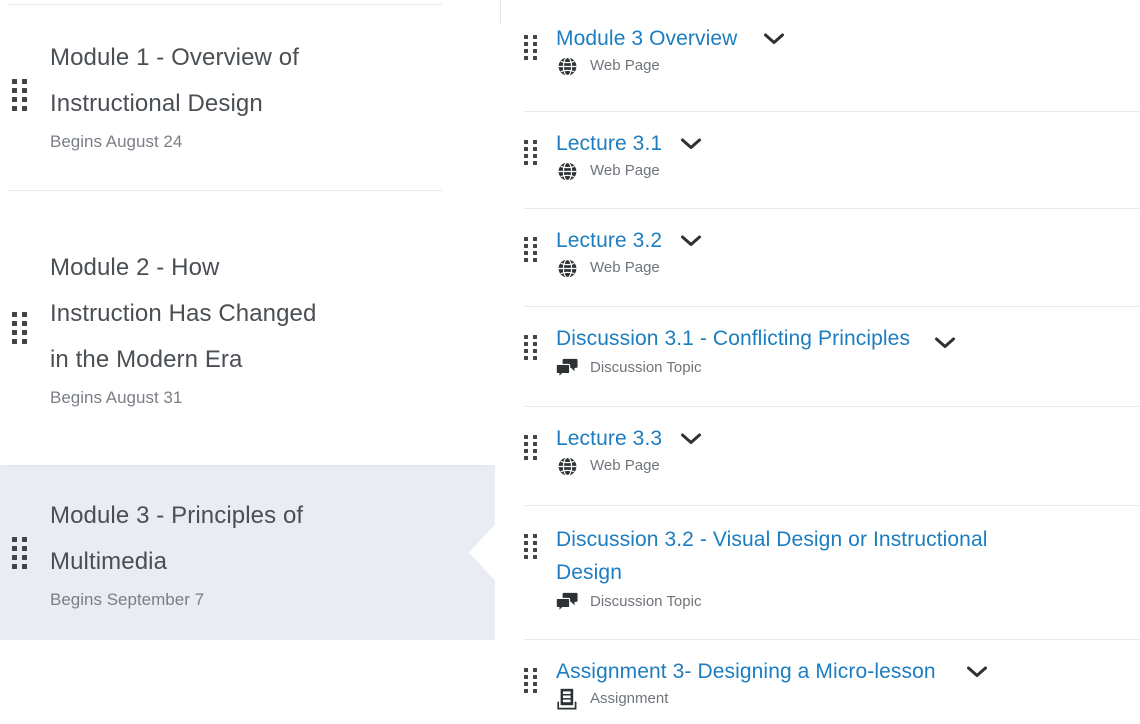  I want to click on module-item-lecture-3-1: Lecture 3.1 Web Page, so click(820, 159).